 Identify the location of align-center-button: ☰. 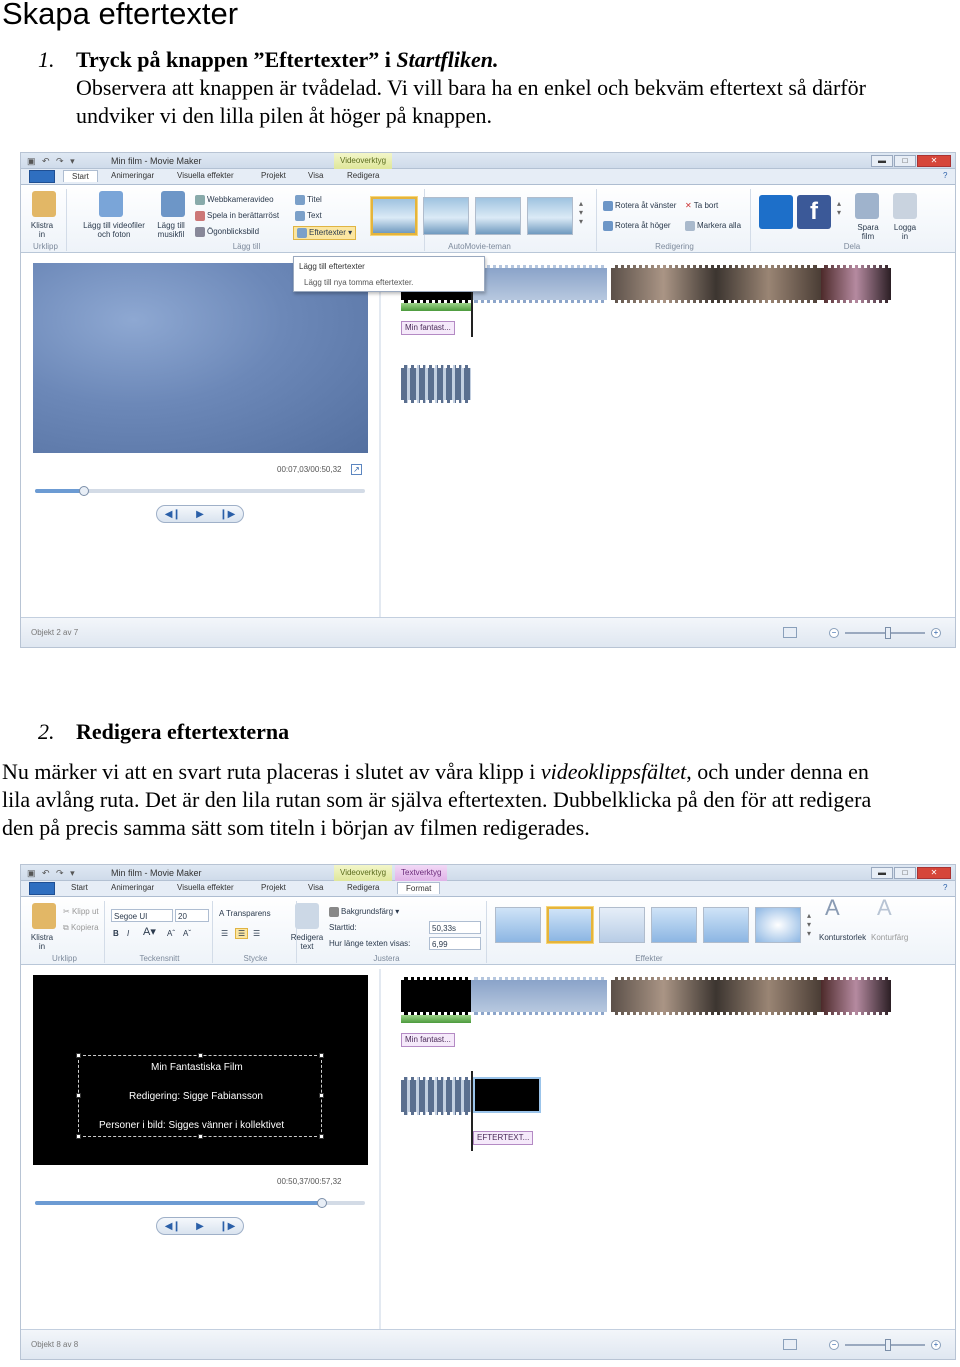
(242, 933).